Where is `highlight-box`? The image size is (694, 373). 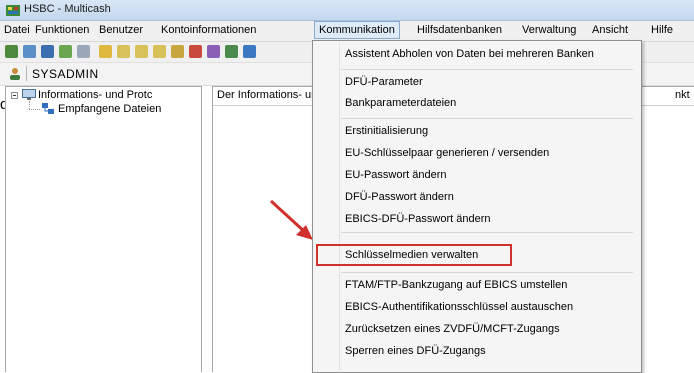
highlight-box is located at coordinates (414, 255).